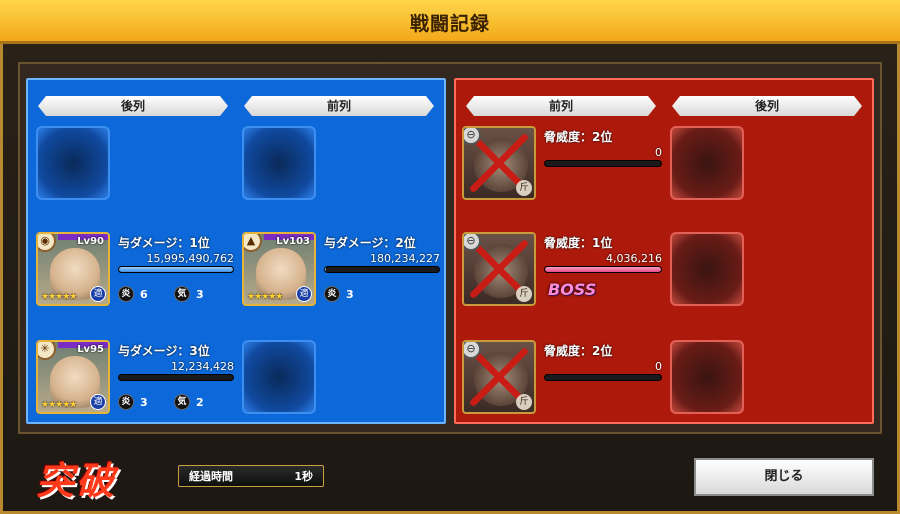  I want to click on damage-value: 180,234,227, so click(405, 258).